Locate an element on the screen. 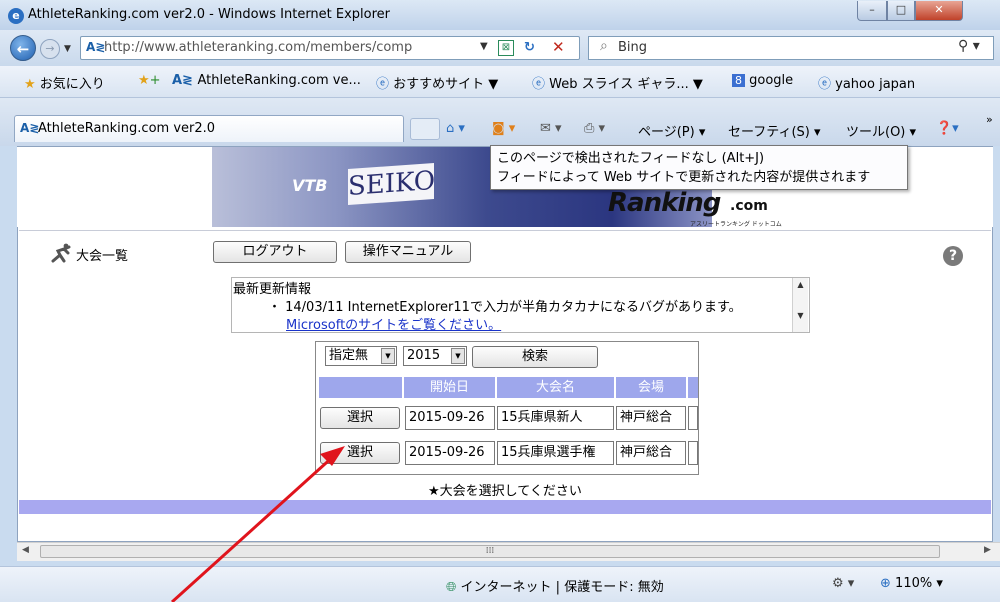 Image resolution: width=1000 pixels, height=602 pixels. favorites-button: ★ お気に入り is located at coordinates (64, 82).